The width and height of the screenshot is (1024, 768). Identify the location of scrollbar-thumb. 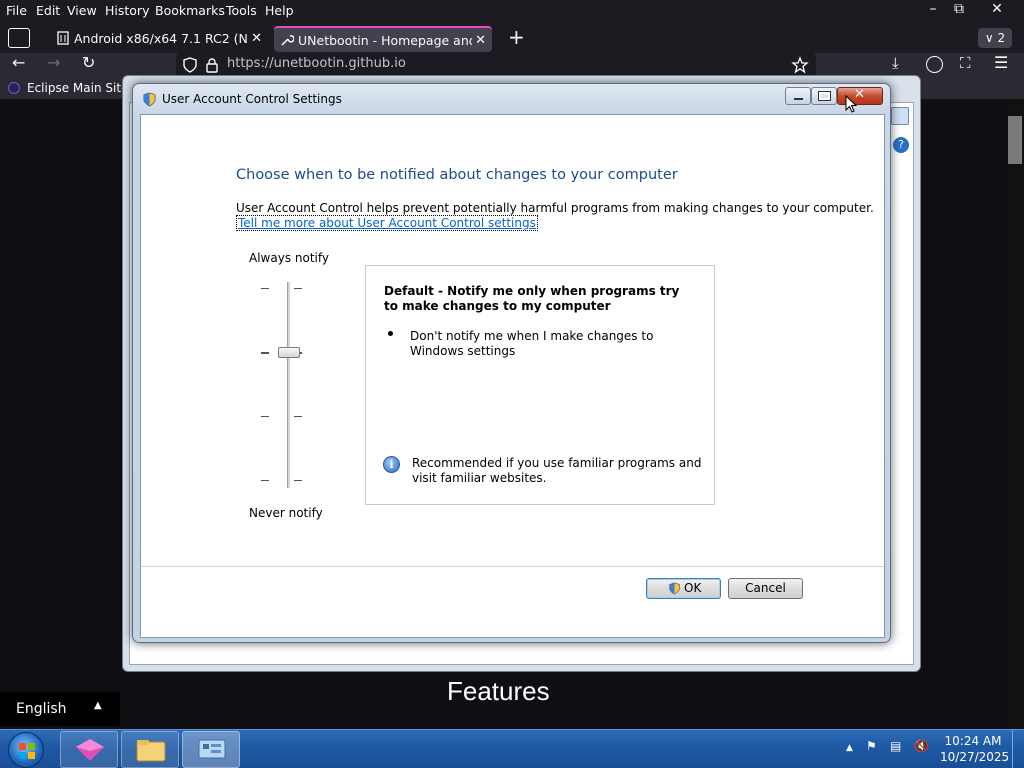
(1015, 140).